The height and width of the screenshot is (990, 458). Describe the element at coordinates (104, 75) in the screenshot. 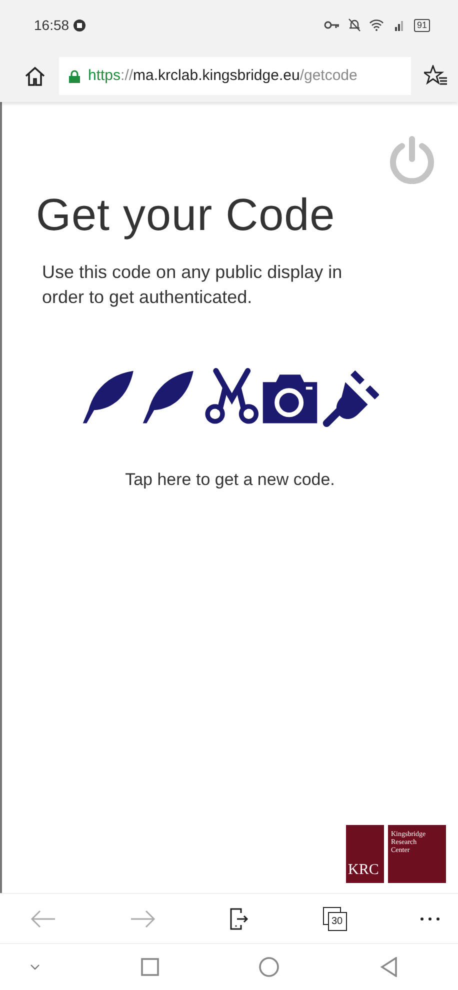

I see `url-scheme: https` at that location.